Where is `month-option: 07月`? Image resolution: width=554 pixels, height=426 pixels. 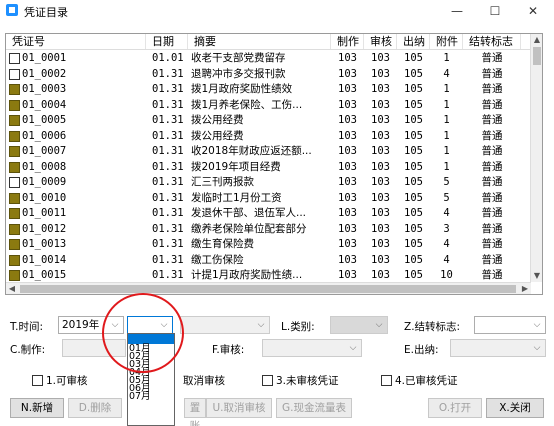
month-option: 07月 is located at coordinates (151, 397).